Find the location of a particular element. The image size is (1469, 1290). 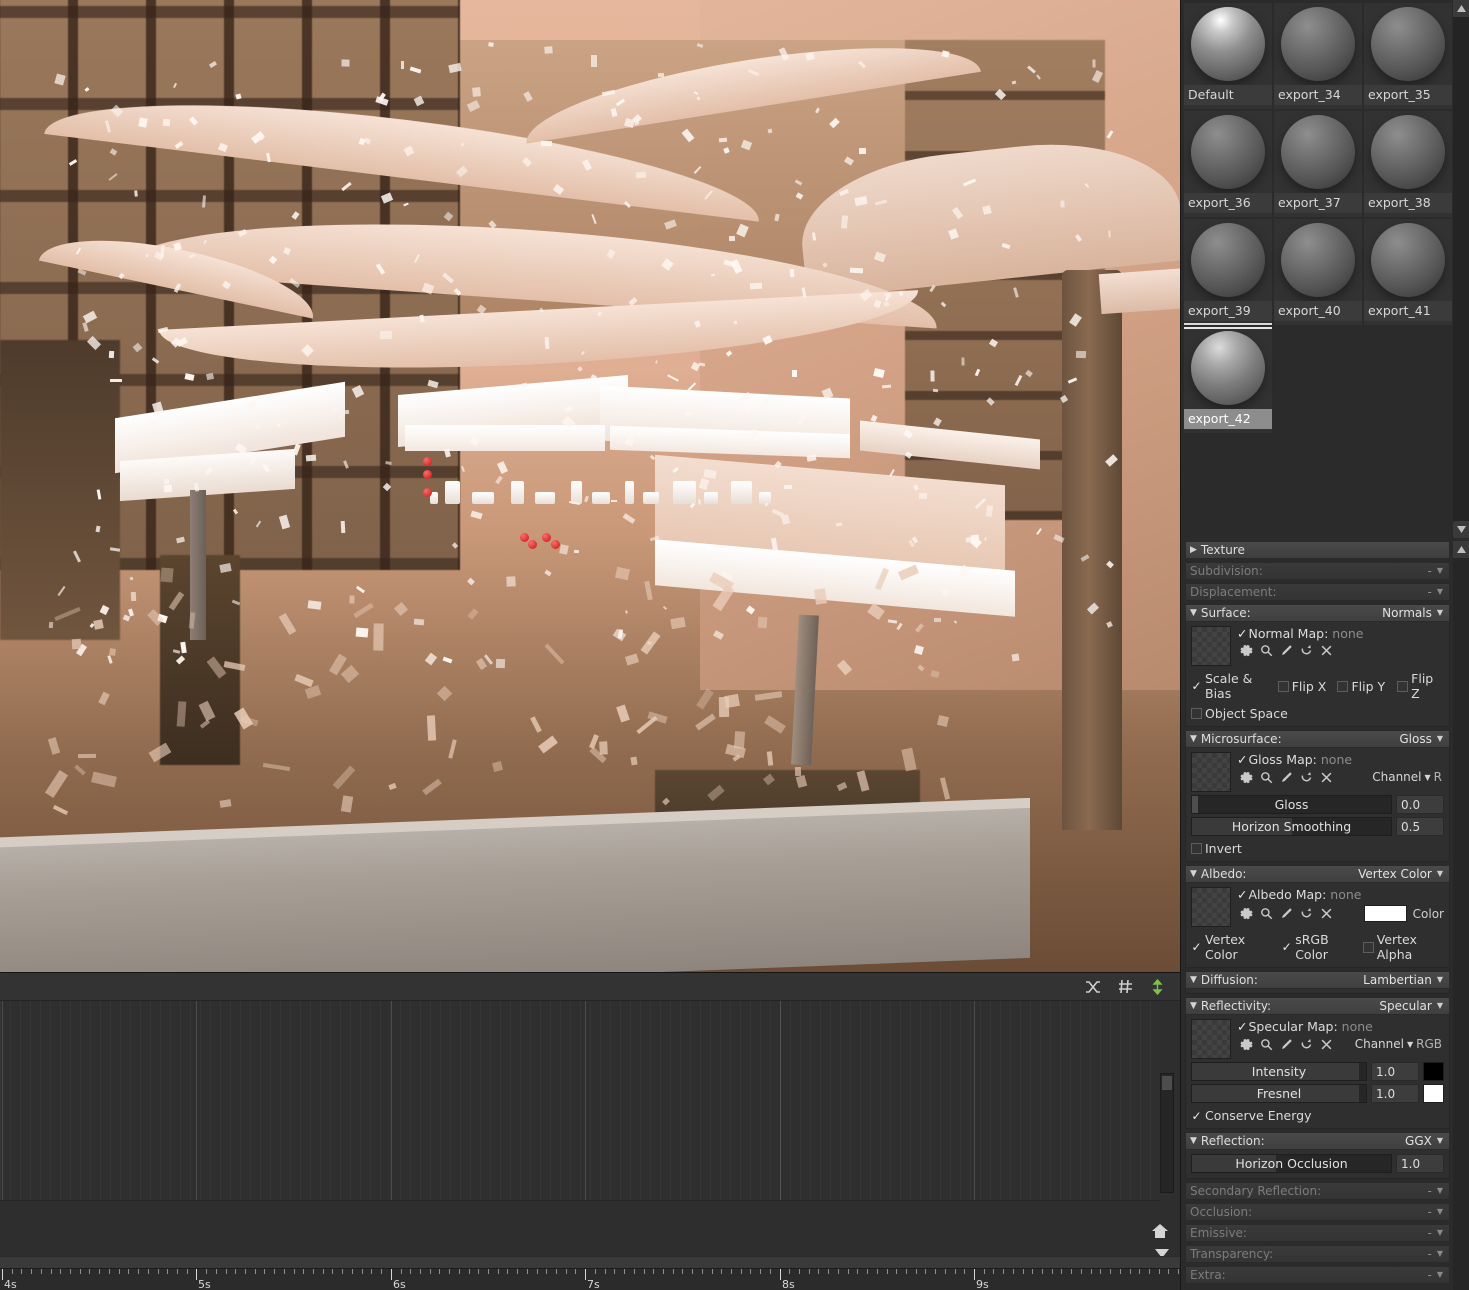

srgb-color-checkbox: ✓ sRGB Color is located at coordinates (1322, 947).